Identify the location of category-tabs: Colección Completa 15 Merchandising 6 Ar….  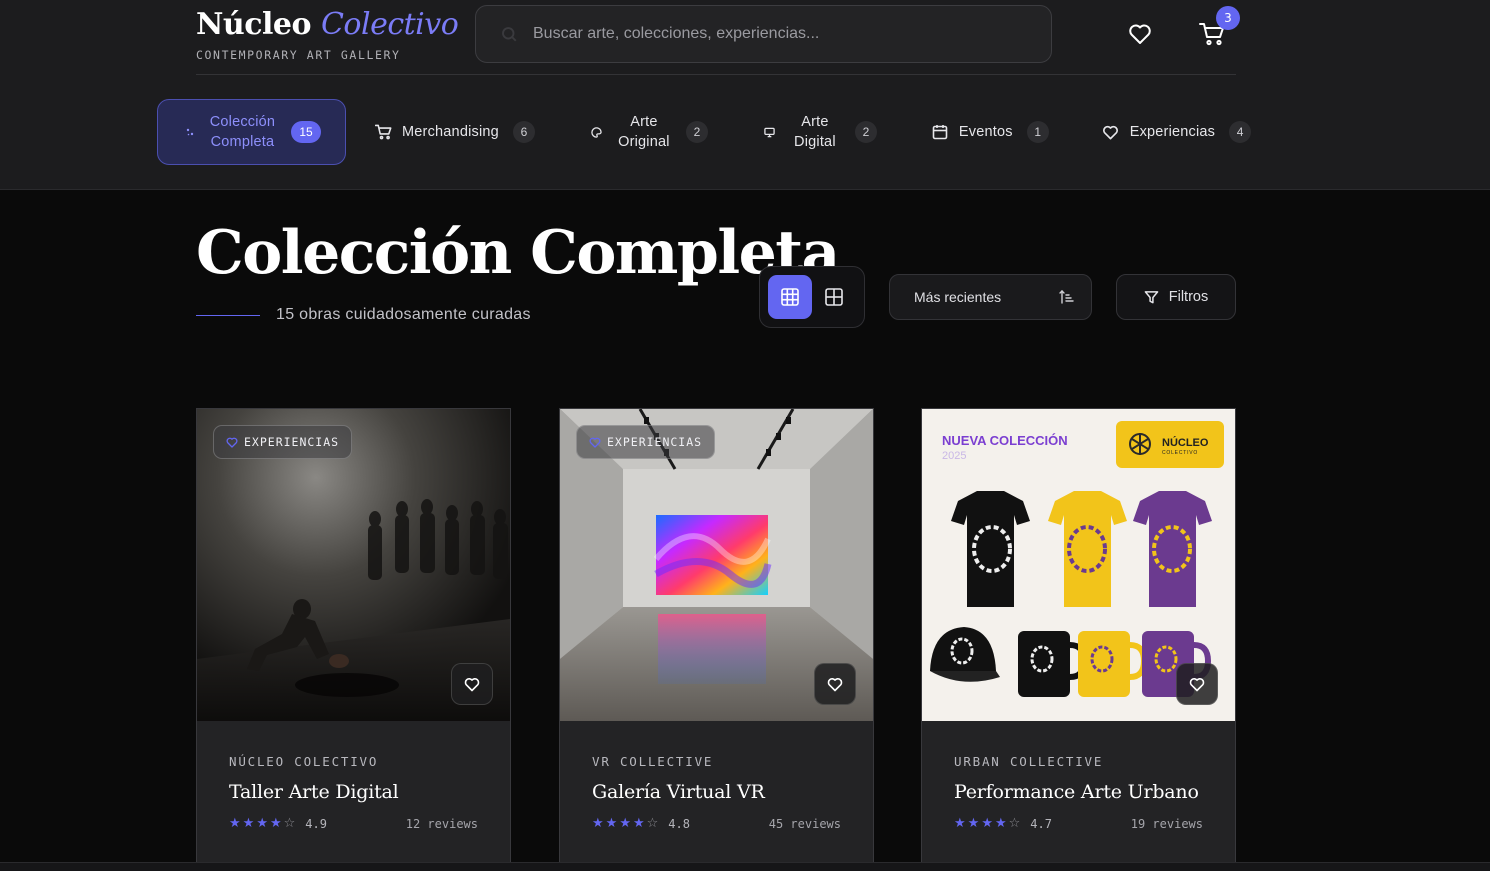
(712, 132).